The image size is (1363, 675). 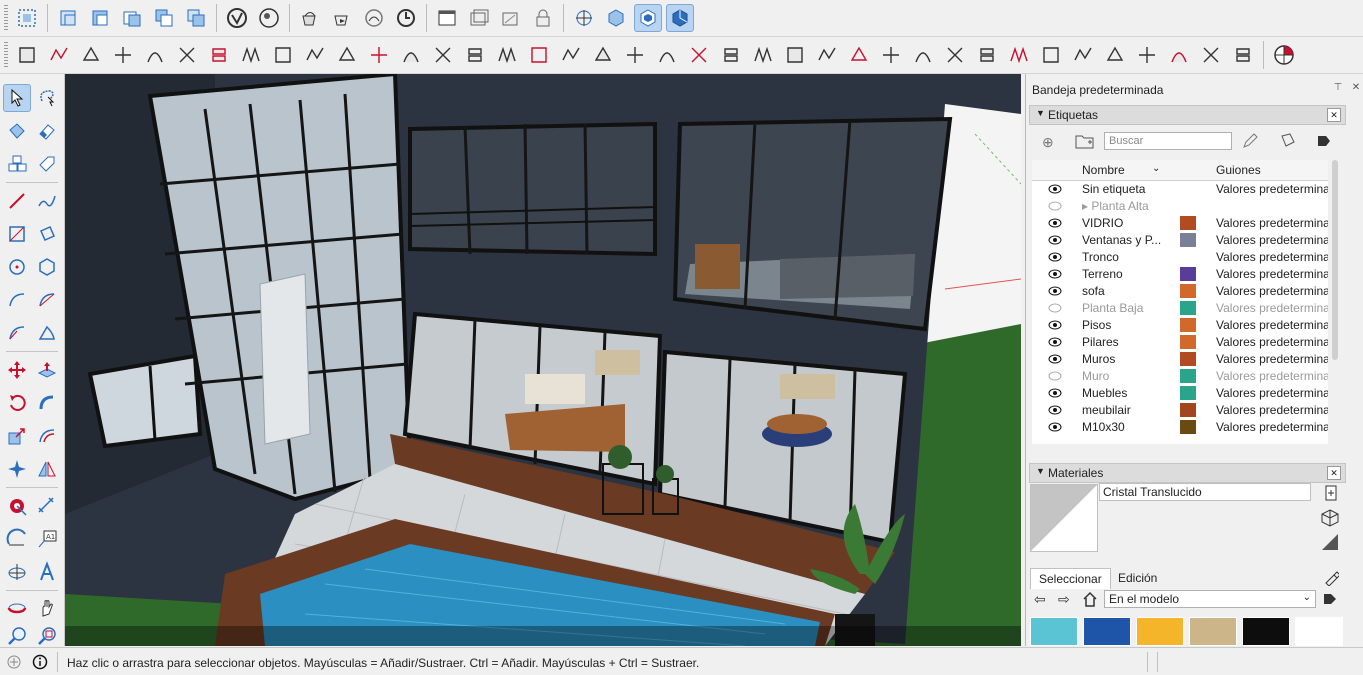 I want to click on extension-tool-17-icon, so click(x=539, y=55).